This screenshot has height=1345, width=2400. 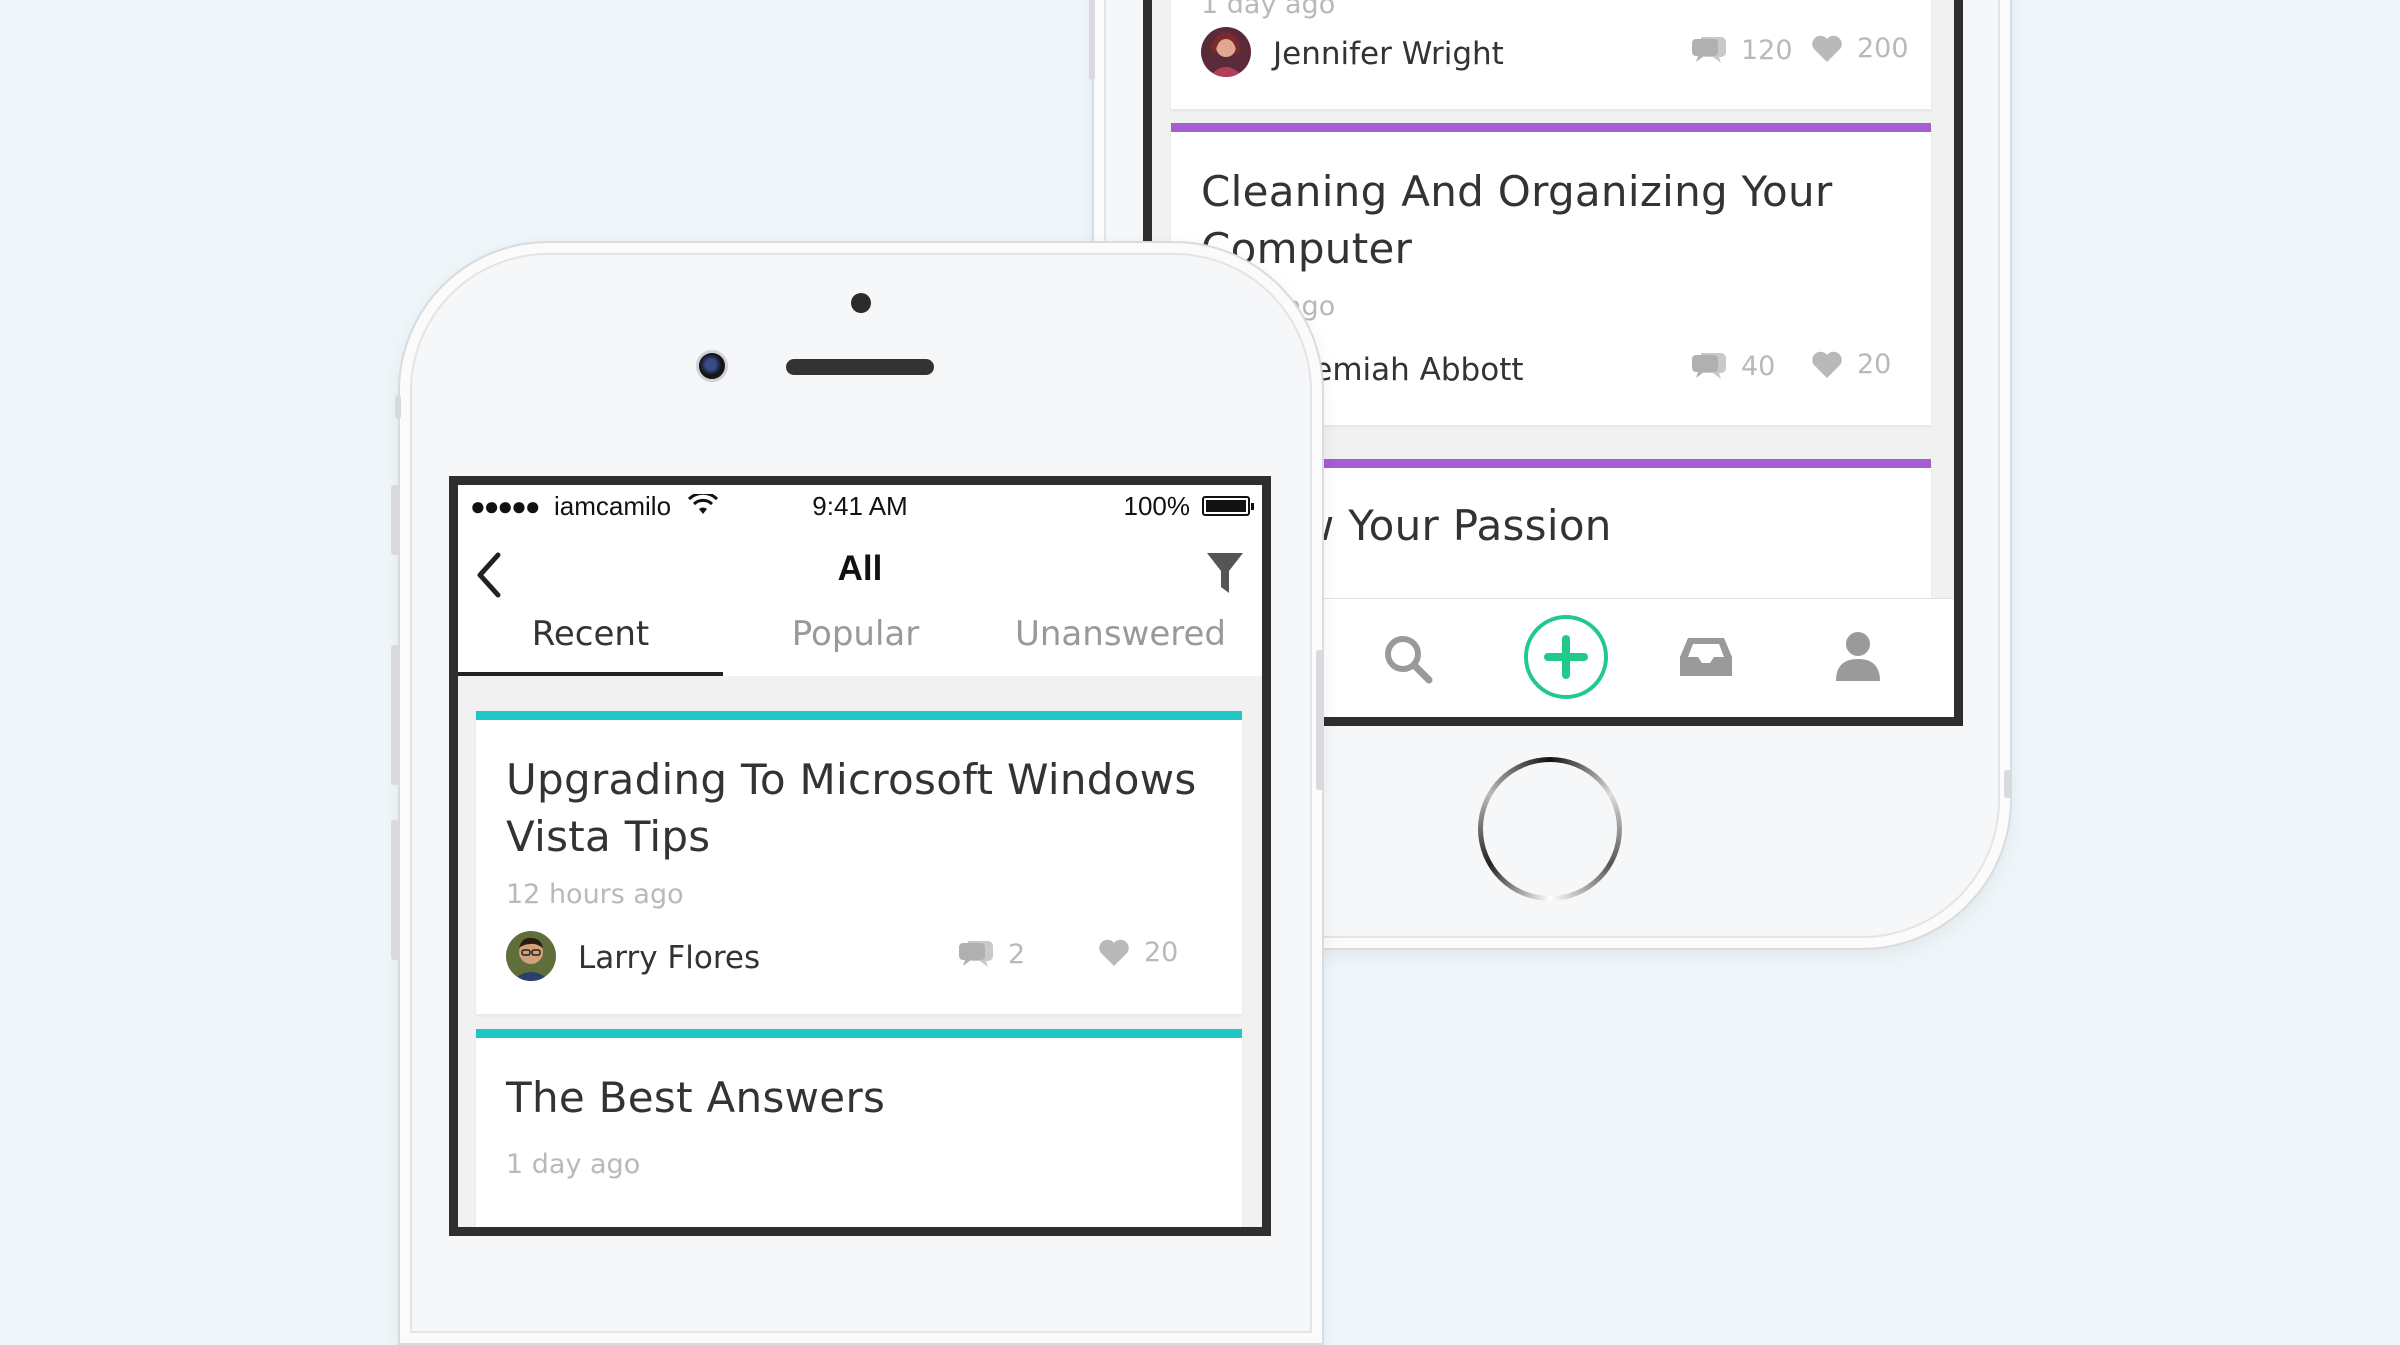 I want to click on battery-icon, so click(x=1228, y=506).